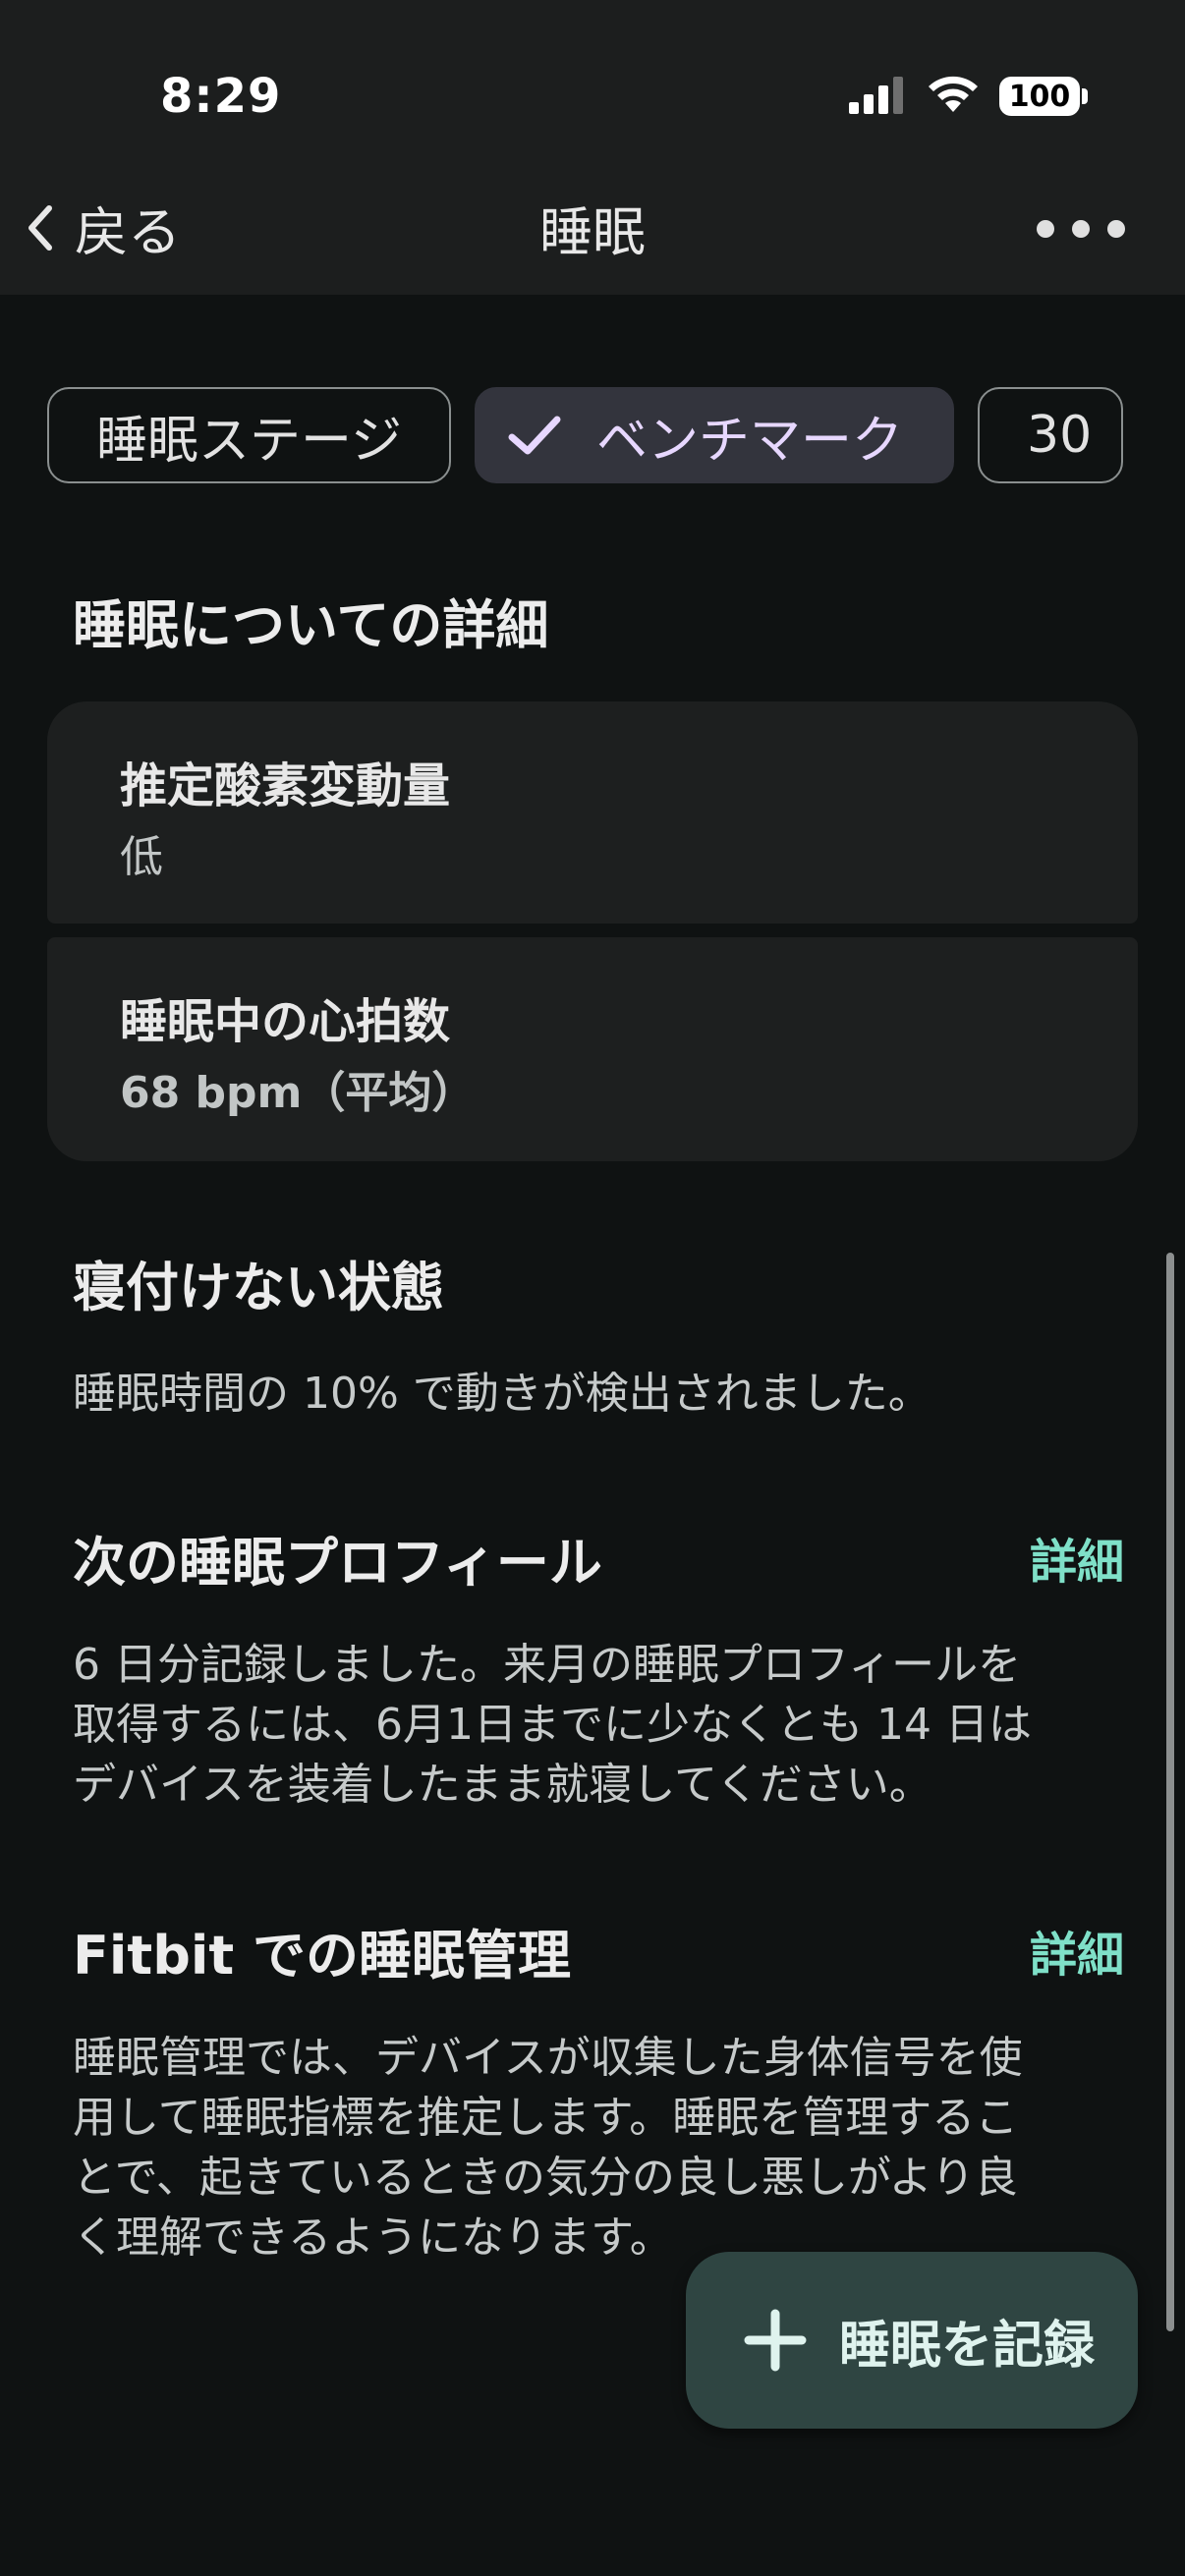  Describe the element at coordinates (502, 1394) in the screenshot. I see `restless-description: 睡眠時間の 10% で動きが検出されました。` at that location.